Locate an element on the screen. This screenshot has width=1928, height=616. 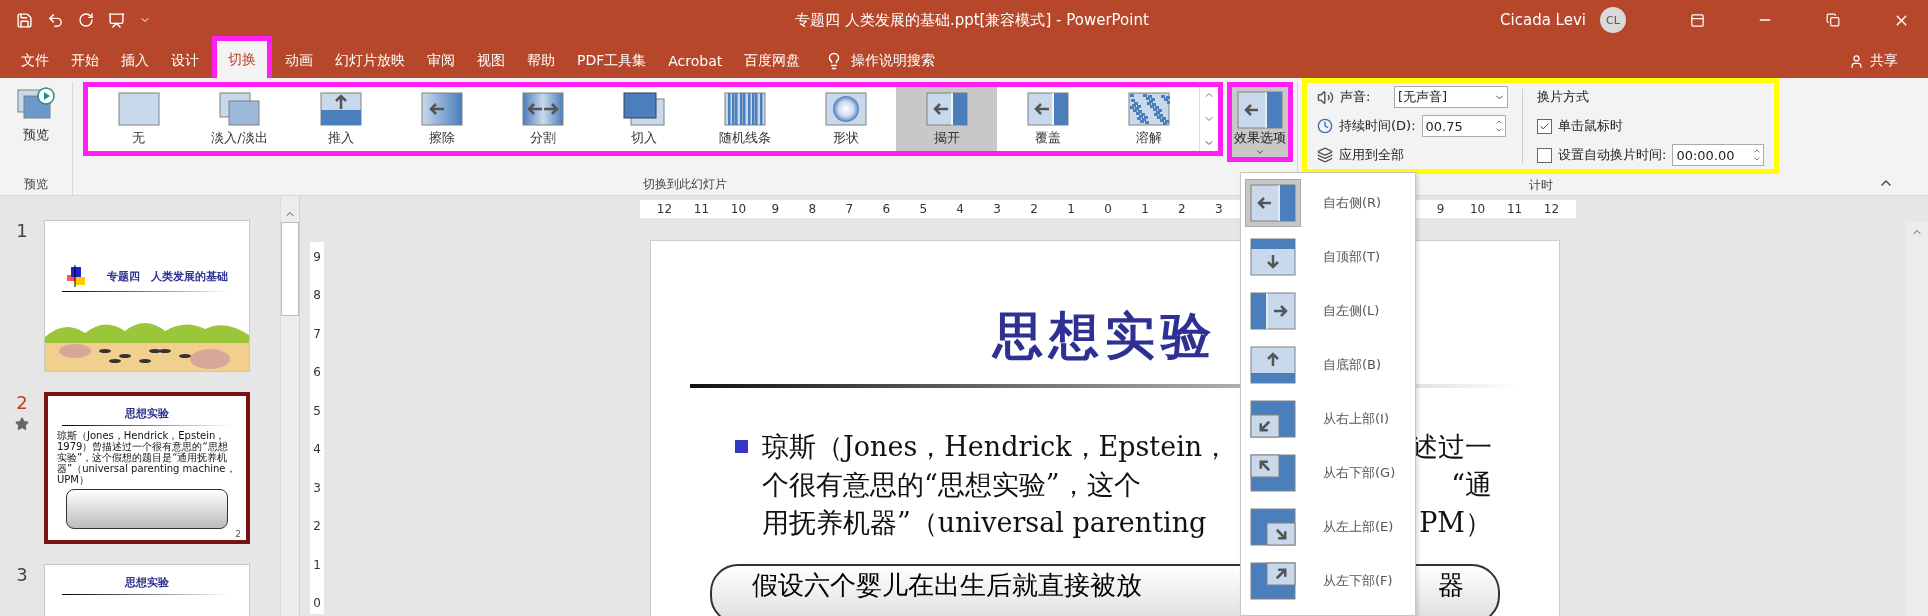
transition-option: 揭开 is located at coordinates (946, 119).